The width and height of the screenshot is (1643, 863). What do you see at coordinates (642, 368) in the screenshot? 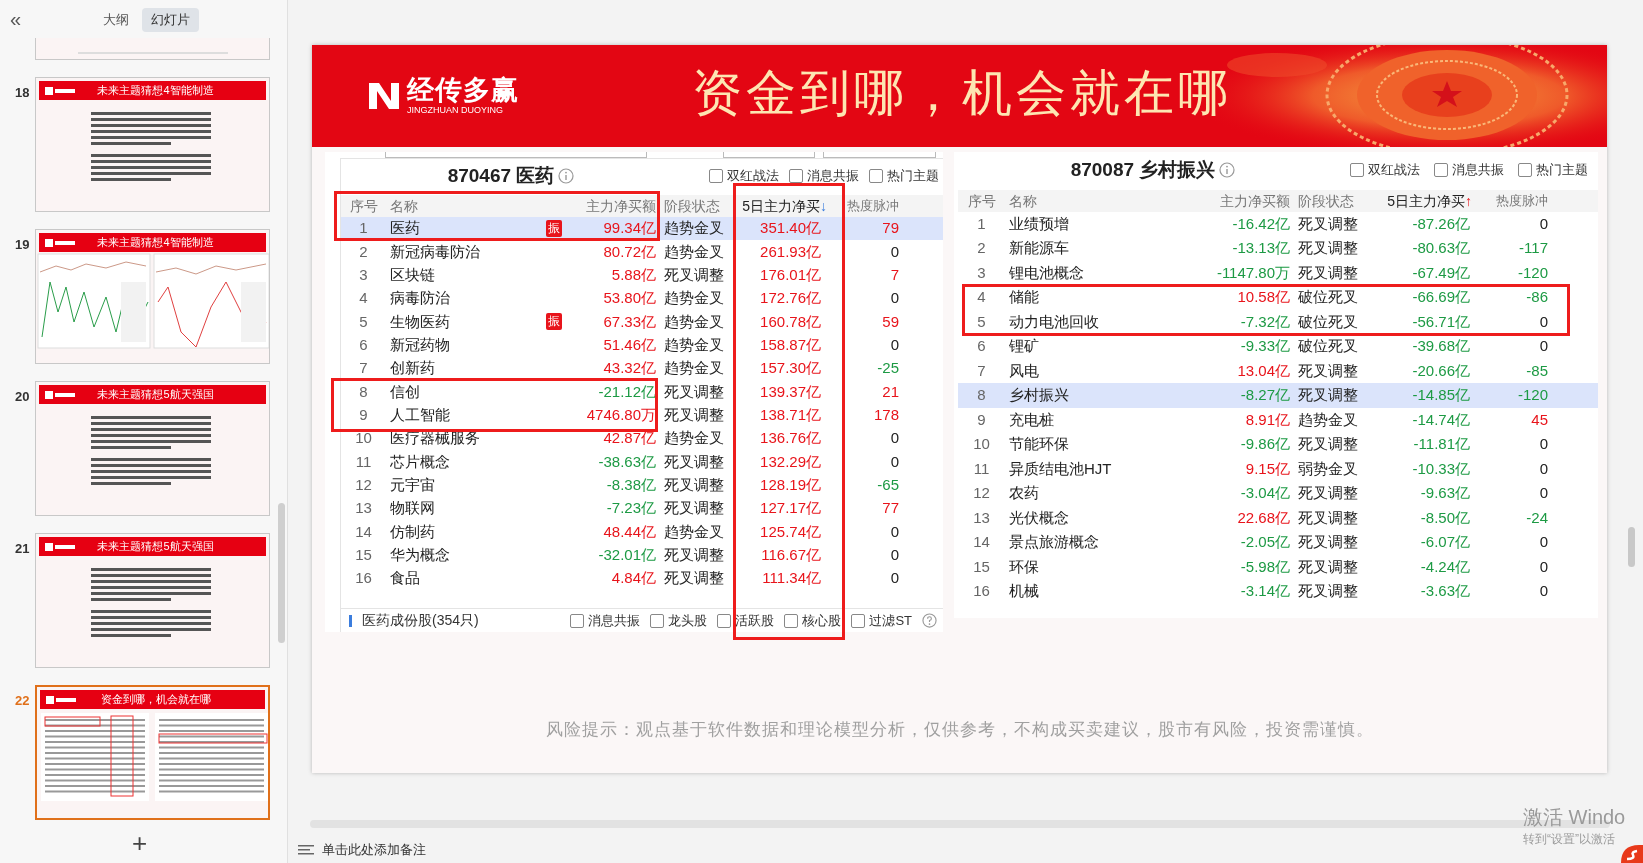
I see `table-row: 7 创新药 43.32亿 趋势金叉 157.30亿 -25` at bounding box center [642, 368].